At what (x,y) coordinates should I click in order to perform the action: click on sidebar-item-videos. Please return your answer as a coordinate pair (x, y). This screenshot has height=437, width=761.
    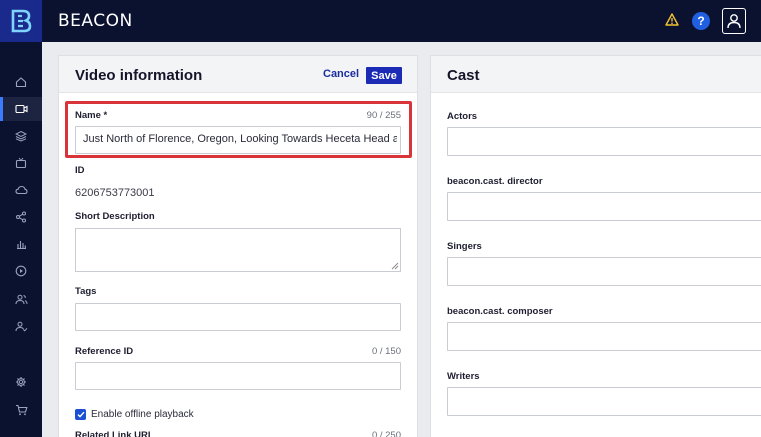
    Looking at the image, I should click on (21, 109).